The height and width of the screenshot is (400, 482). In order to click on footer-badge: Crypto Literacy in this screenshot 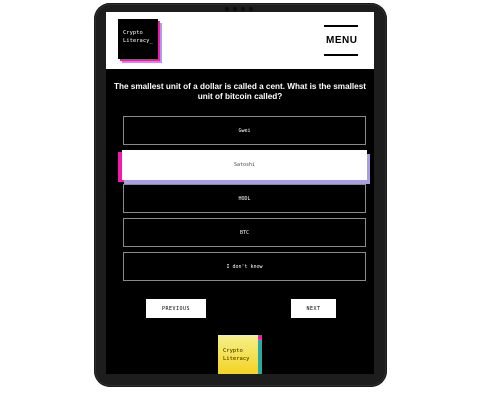, I will do `click(240, 354)`.